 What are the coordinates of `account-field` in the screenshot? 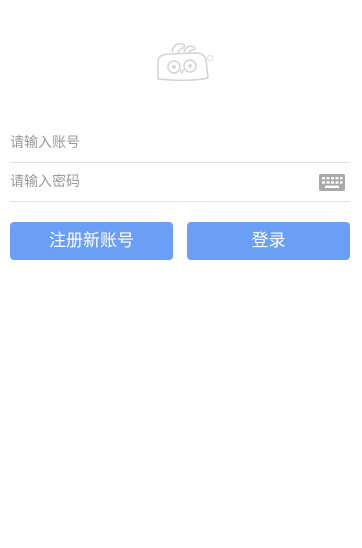 It's located at (180, 144).